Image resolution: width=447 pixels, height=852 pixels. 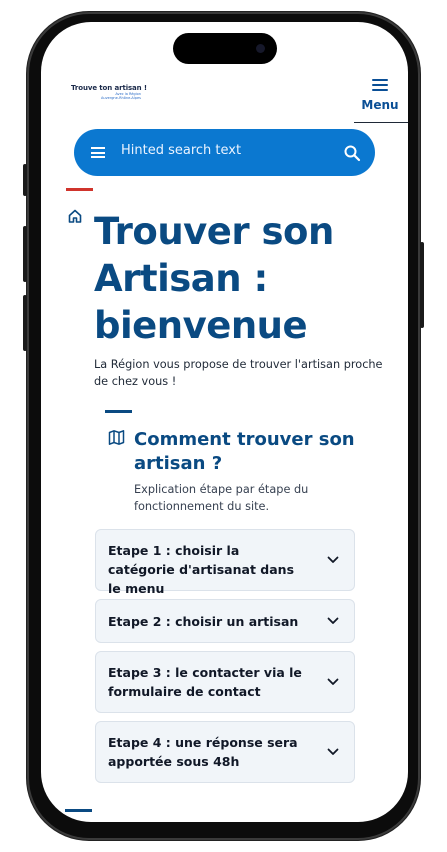 I want to click on logo-subtitle-region: Auvergne-Rhône-Alpes, so click(x=121, y=98).